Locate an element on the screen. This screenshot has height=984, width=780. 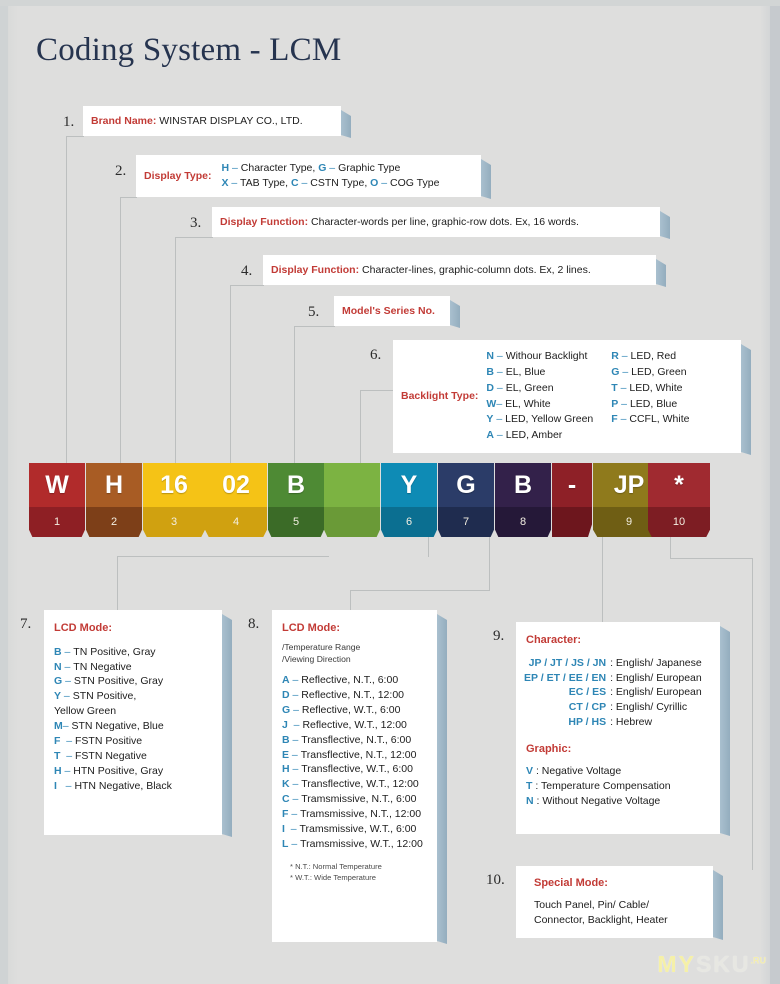
code-block-6: Y 6 is located at coordinates (409, 500).